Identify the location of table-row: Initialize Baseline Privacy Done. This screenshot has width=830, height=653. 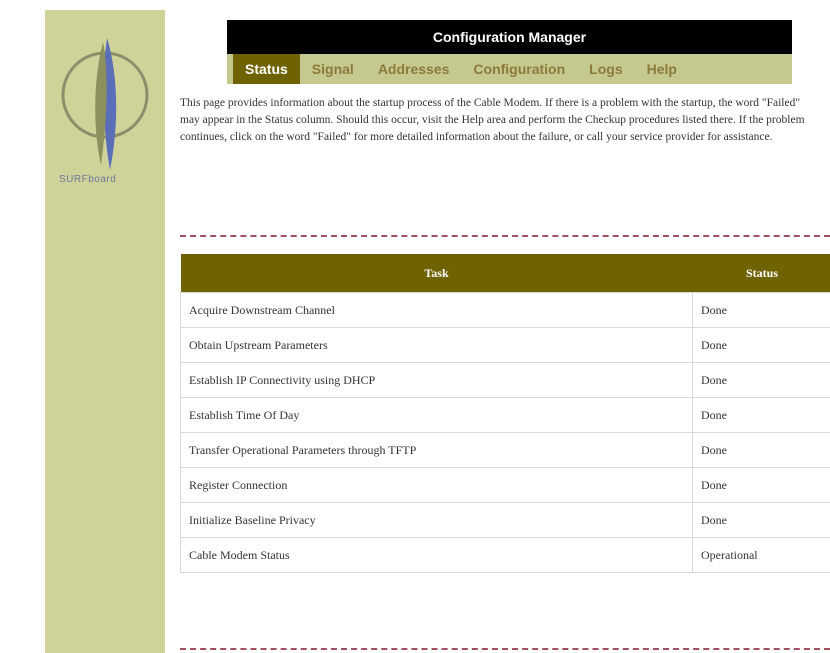
(505, 520).